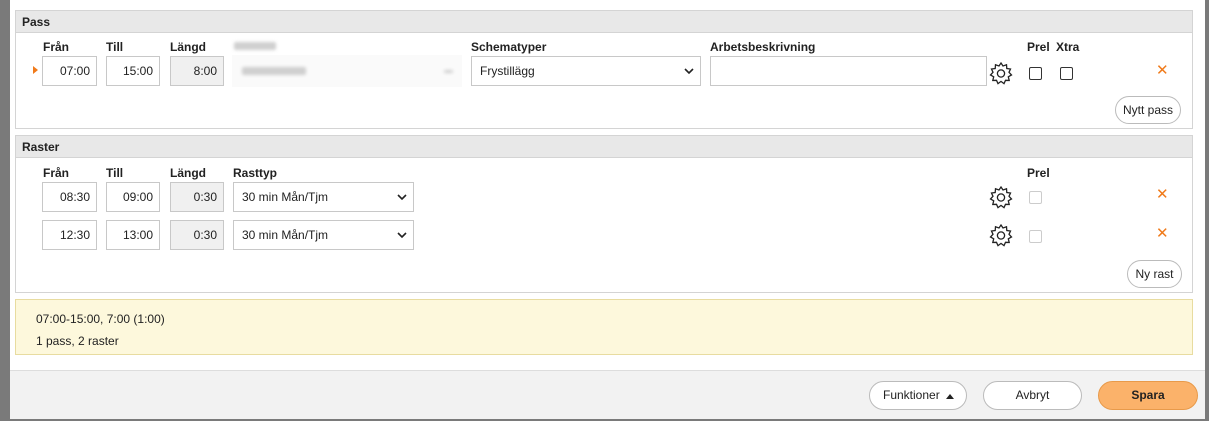 The image size is (1209, 421). What do you see at coordinates (69, 235) in the screenshot?
I see `break-from-input: 12:30` at bounding box center [69, 235].